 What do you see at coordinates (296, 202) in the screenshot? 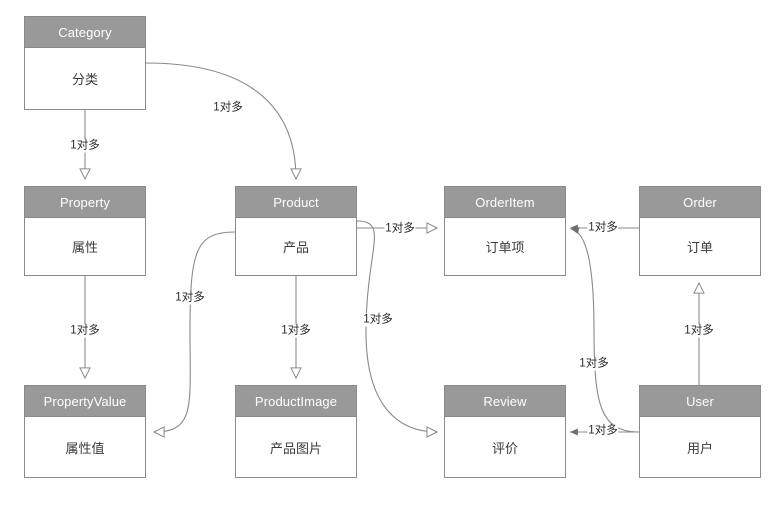
I see `entity-product-name: Product` at bounding box center [296, 202].